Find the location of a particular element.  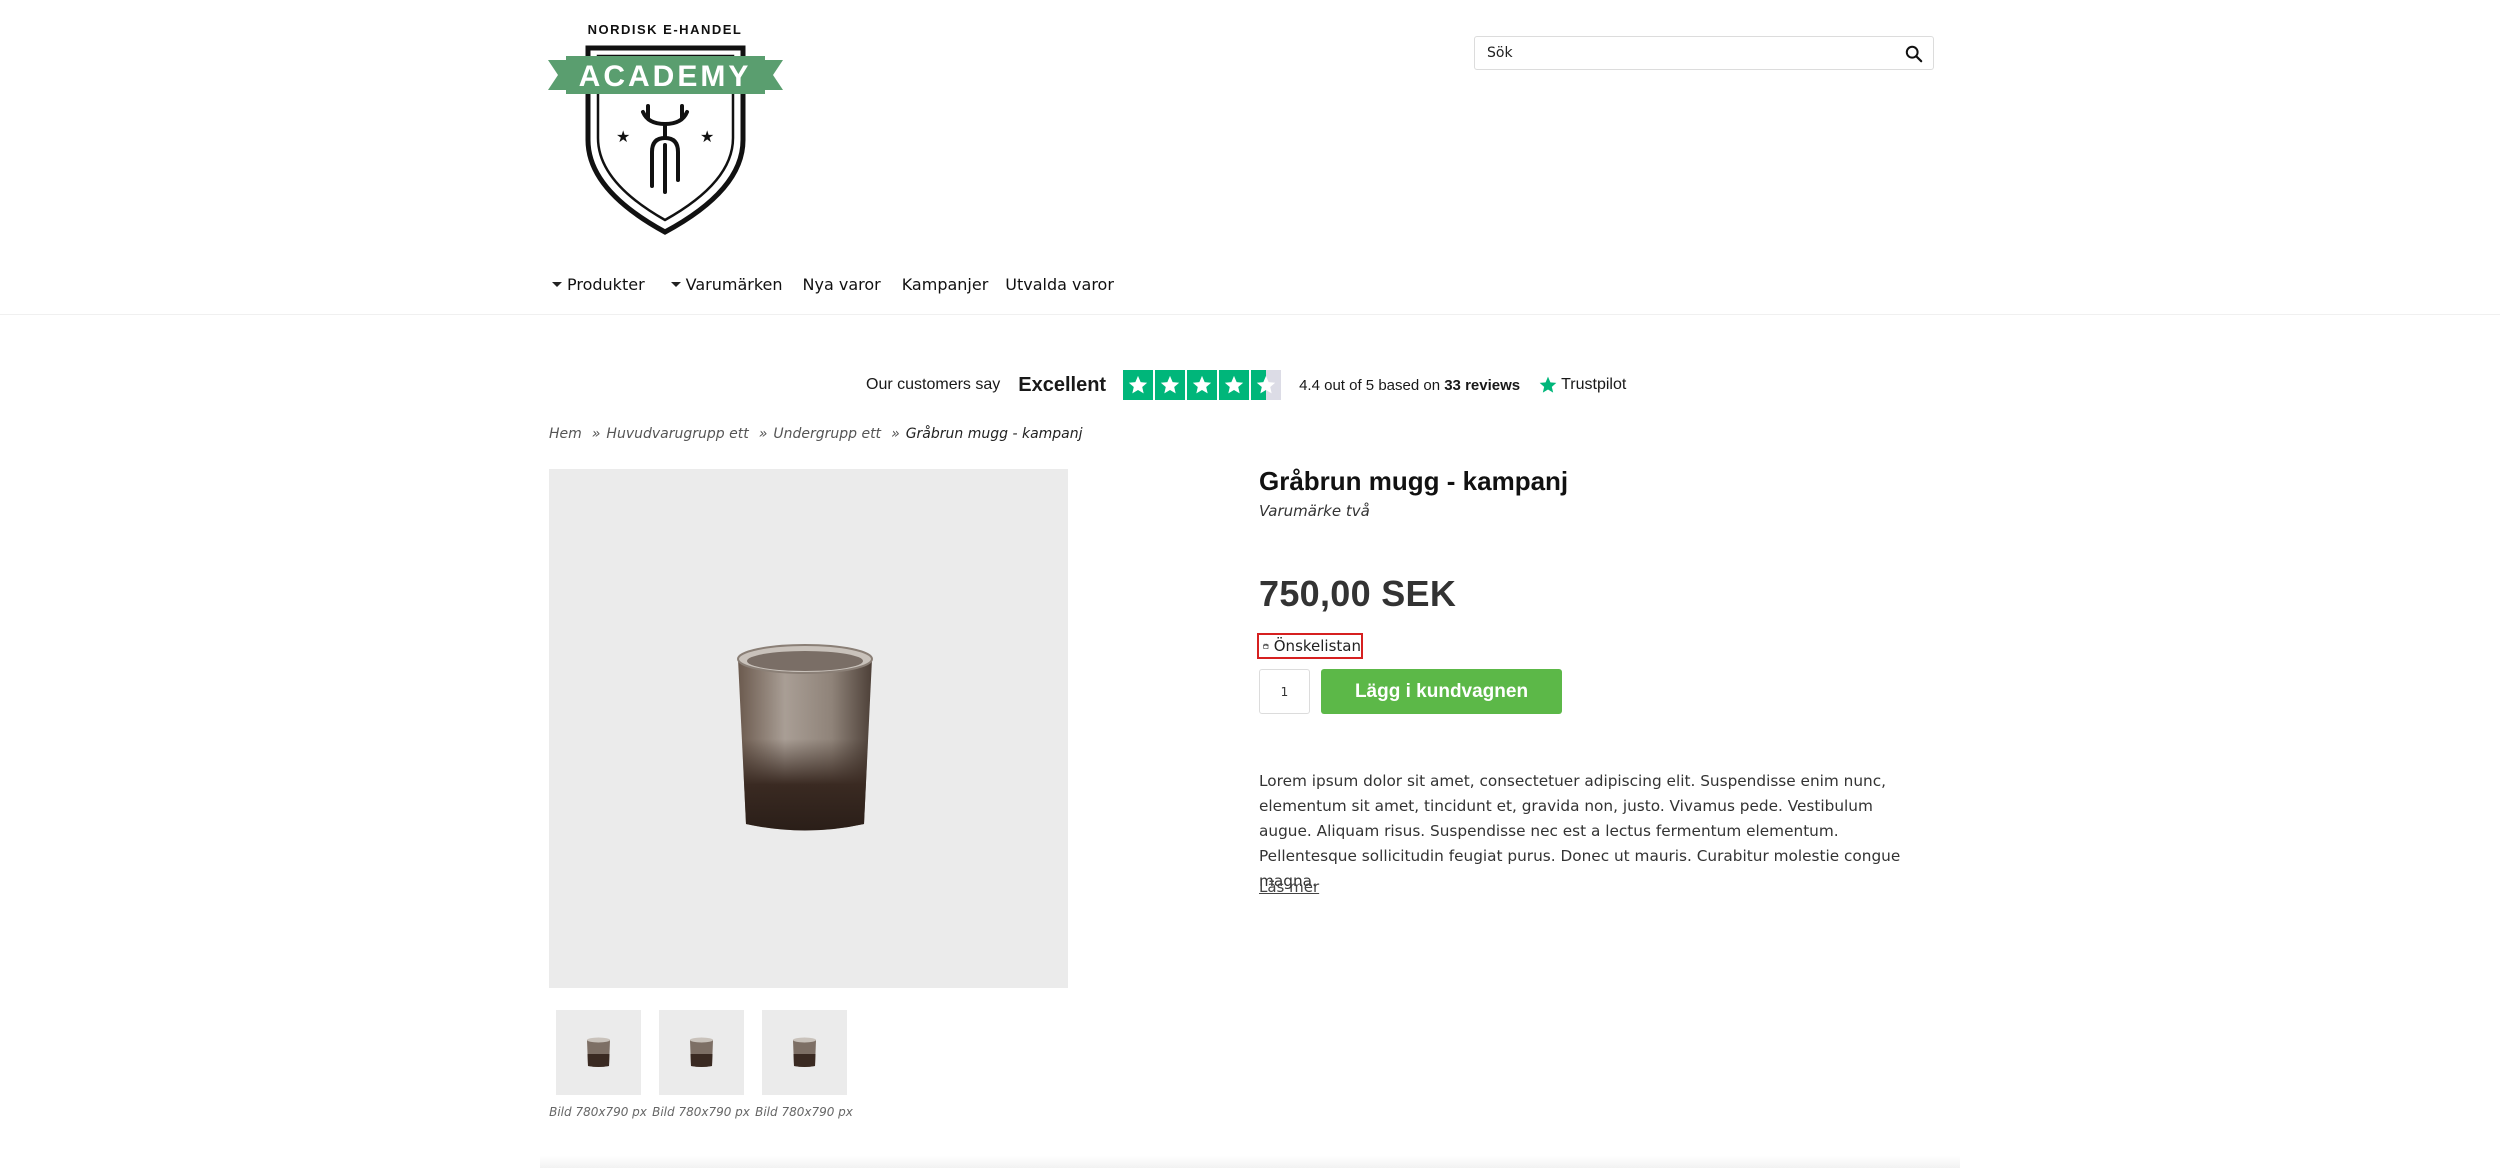

trustpilot-rating-word: Excellent is located at coordinates (1062, 384).